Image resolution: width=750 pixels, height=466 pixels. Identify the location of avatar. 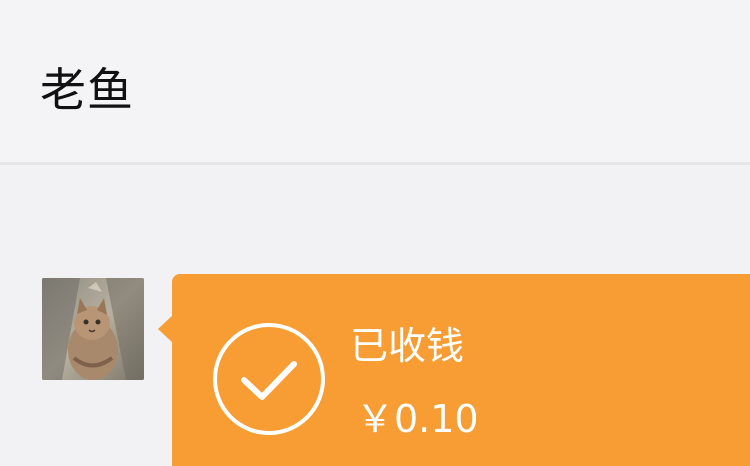
(93, 329).